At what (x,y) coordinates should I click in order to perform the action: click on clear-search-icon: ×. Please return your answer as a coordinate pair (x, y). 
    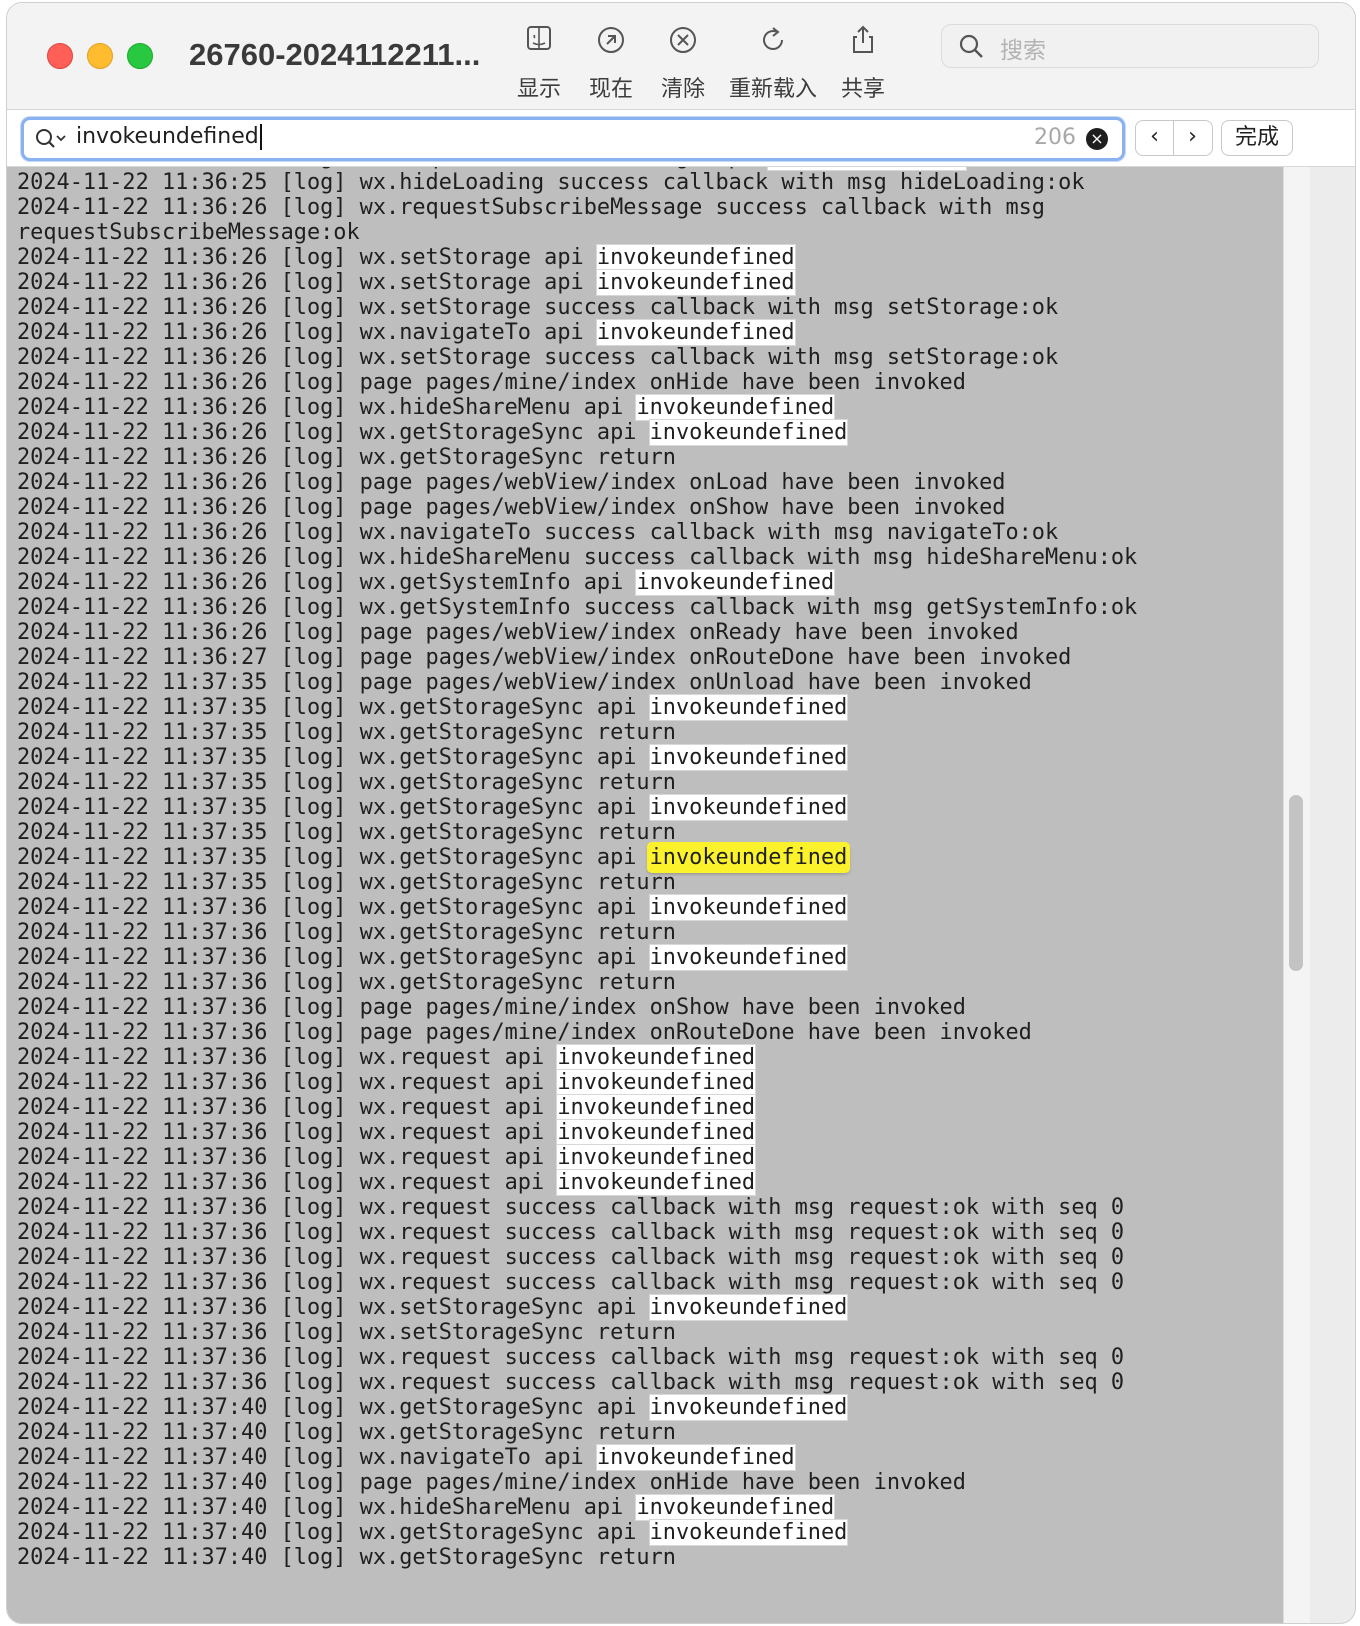
    Looking at the image, I should click on (1097, 139).